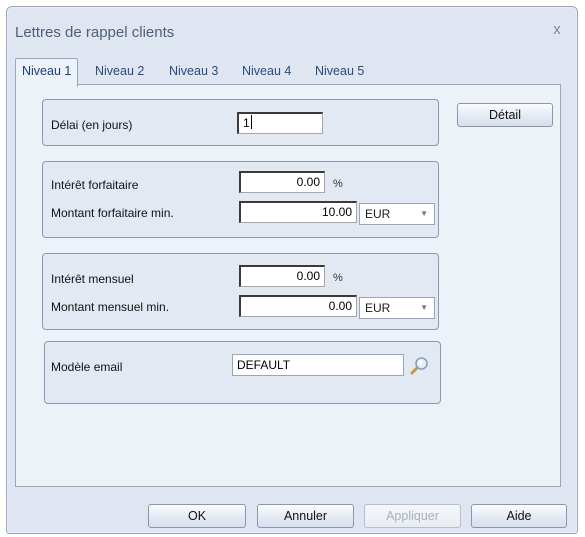 This screenshot has height=537, width=585. I want to click on tab-niveau-4: Niveau 4, so click(266, 74).